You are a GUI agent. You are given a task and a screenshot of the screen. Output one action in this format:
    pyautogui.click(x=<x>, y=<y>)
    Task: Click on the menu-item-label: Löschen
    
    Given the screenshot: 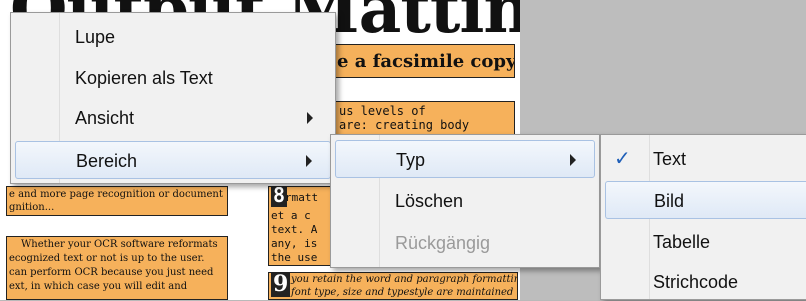 What is the action you would take?
    pyautogui.click(x=429, y=201)
    